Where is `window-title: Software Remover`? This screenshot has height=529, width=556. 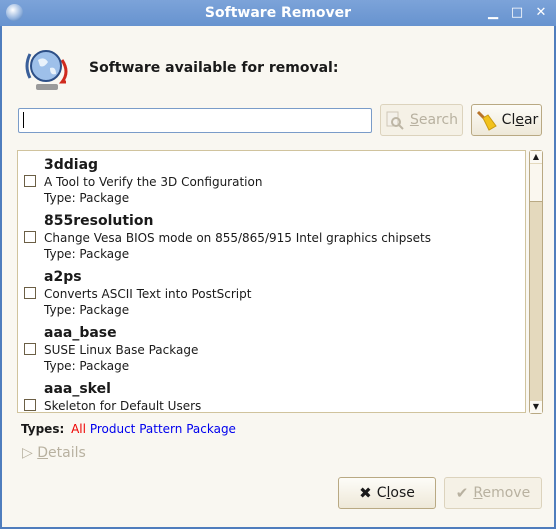 window-title: Software Remover is located at coordinates (278, 13).